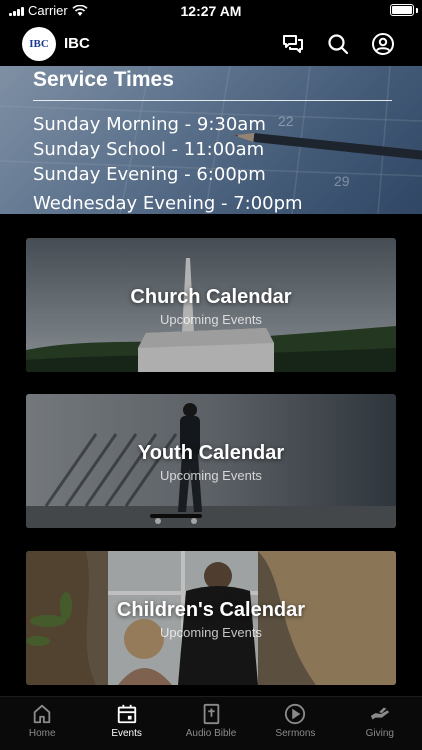 The width and height of the screenshot is (422, 750). Describe the element at coordinates (103, 79) in the screenshot. I see `banner-title: Service Times` at that location.